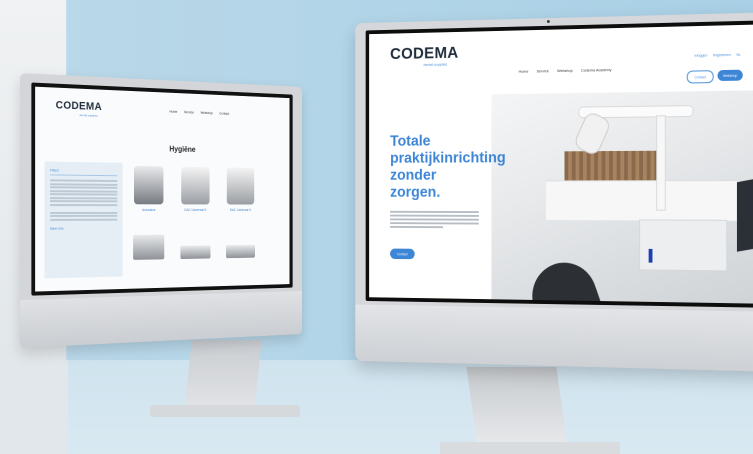 This screenshot has width=753, height=454. I want to click on right-logo-tagline: dental supplies, so click(435, 64).